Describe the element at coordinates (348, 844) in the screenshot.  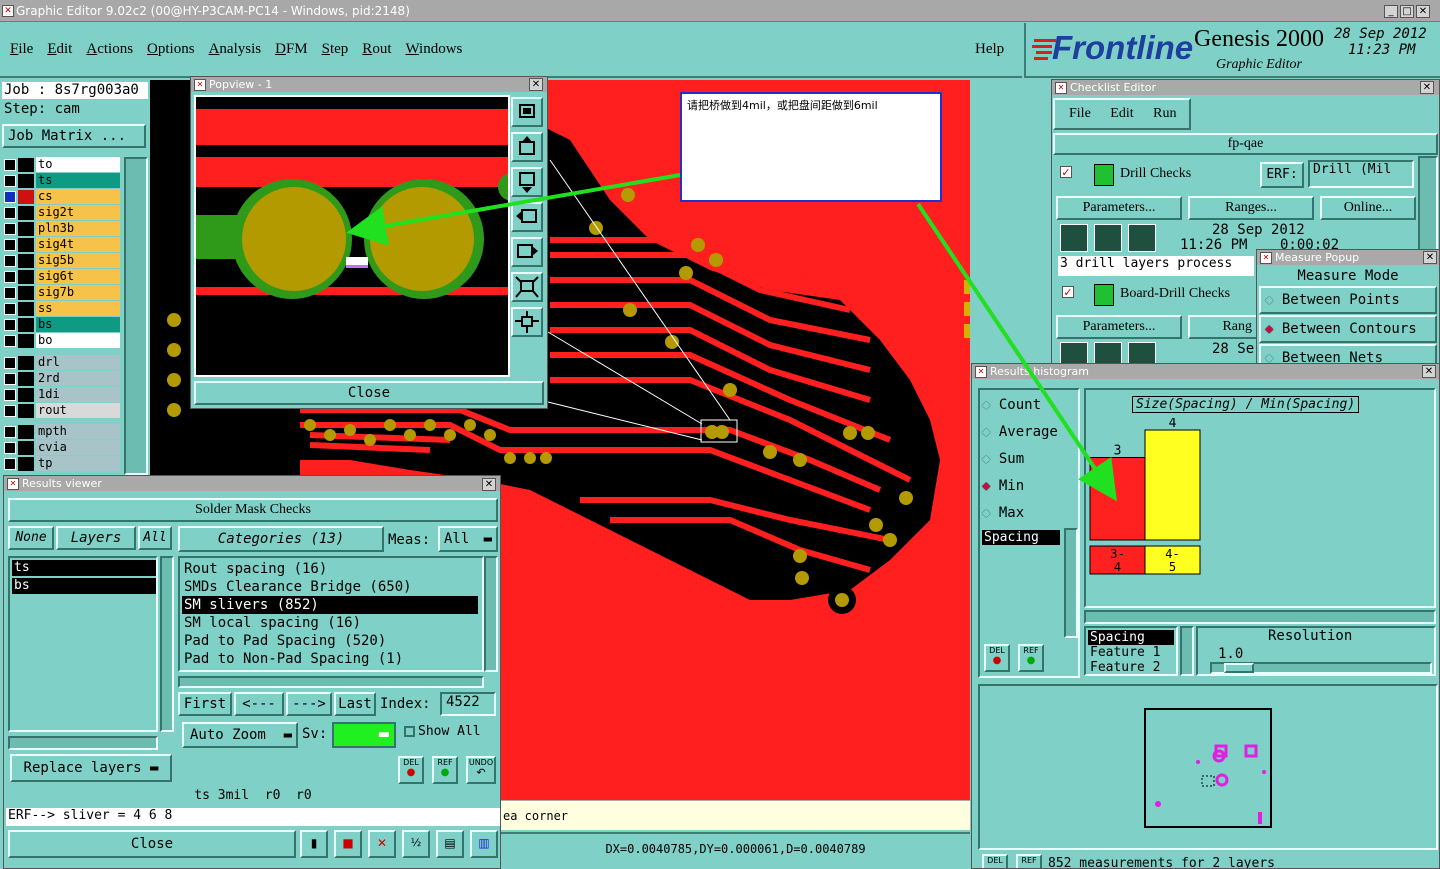
I see `report-icon: ■` at that location.